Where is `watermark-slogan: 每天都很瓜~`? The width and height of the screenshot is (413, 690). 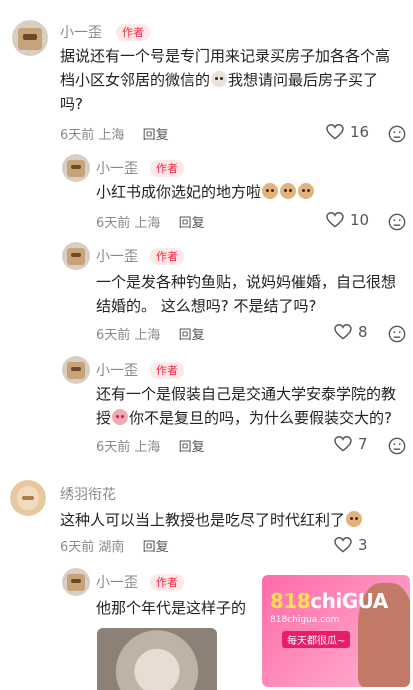
watermark-slogan: 每天都很瓜~ is located at coordinates (316, 639).